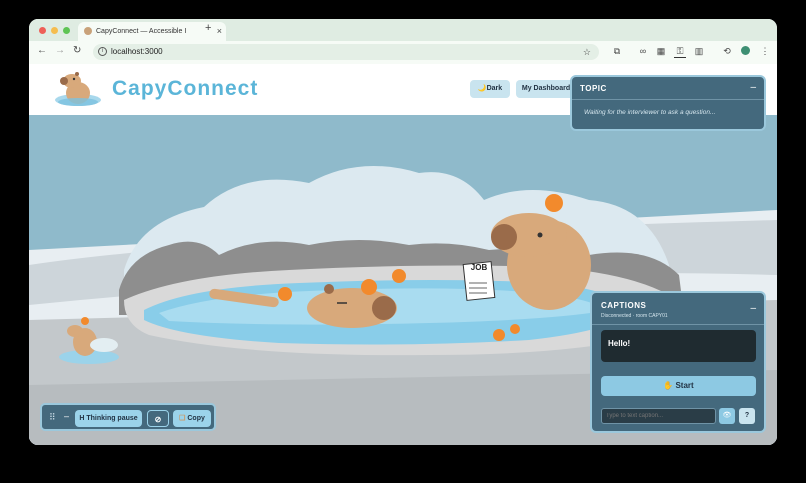 The height and width of the screenshot is (483, 806). Describe the element at coordinates (88, 31) in the screenshot. I see `capybara-favicon-icon` at that location.